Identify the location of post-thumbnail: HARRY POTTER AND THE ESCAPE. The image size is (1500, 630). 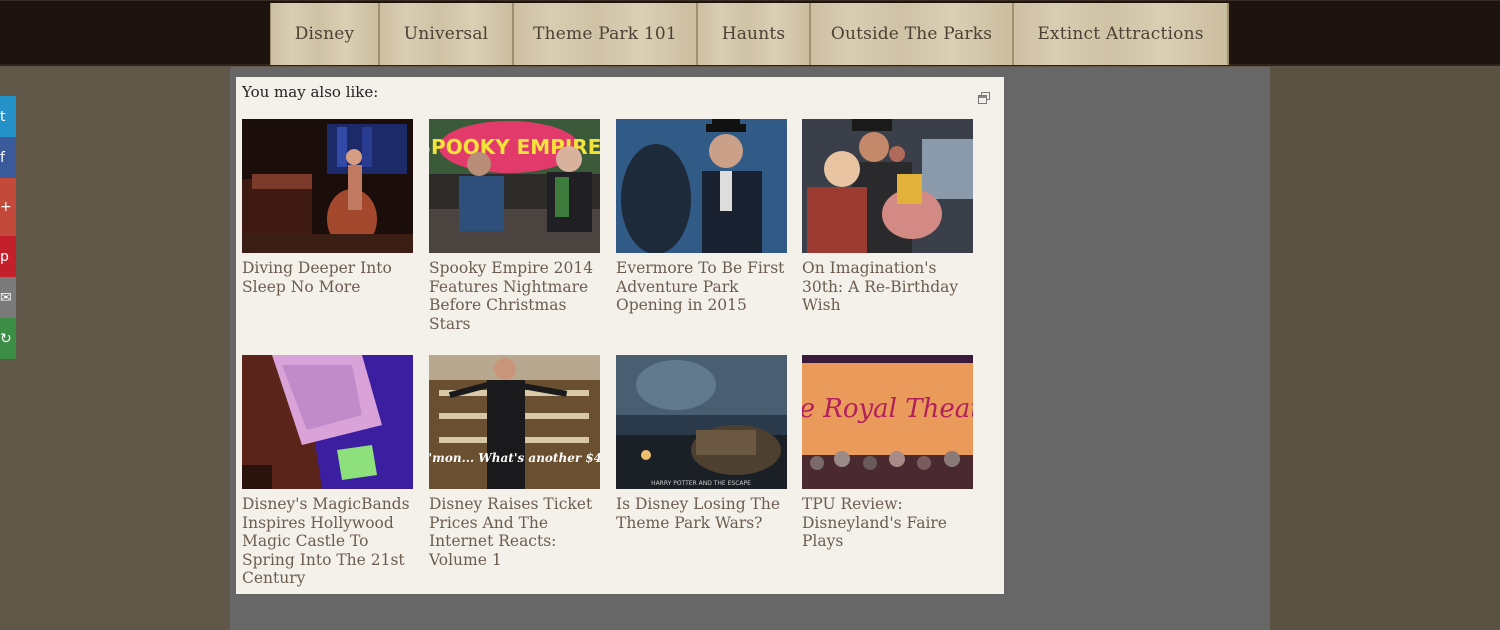
(701, 422).